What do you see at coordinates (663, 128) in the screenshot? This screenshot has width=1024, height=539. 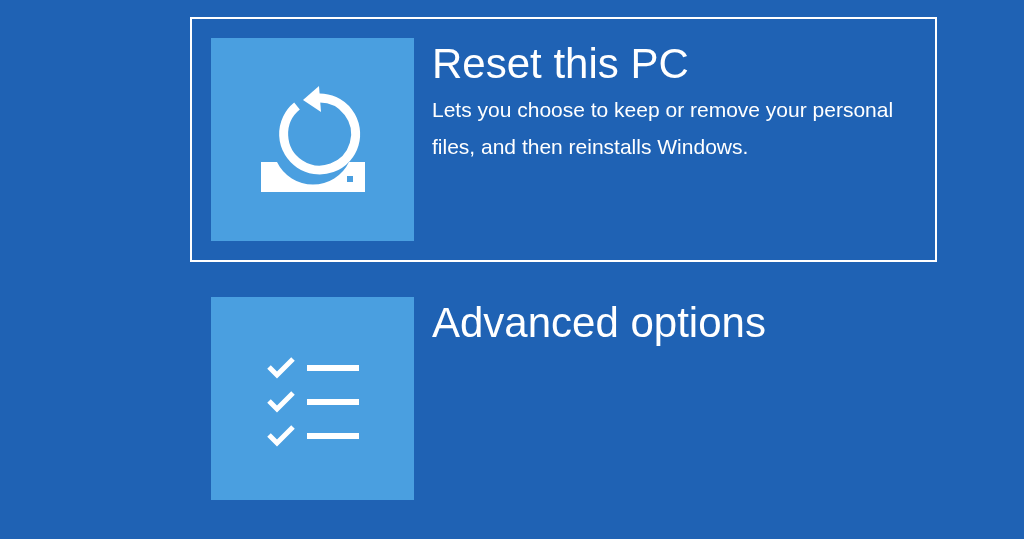 I see `option-description: Lets you choose to keep or remove your personal files, and then reinstalls Windows.` at bounding box center [663, 128].